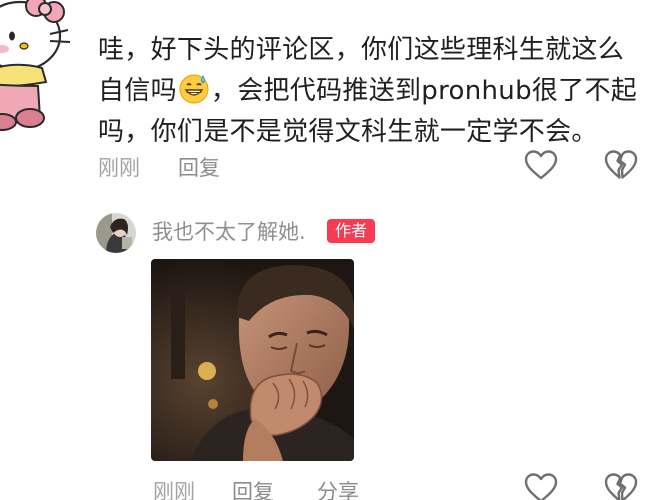 This screenshot has width=649, height=500. Describe the element at coordinates (229, 231) in the screenshot. I see `reply-author-name: 我也不太了解她.` at that location.